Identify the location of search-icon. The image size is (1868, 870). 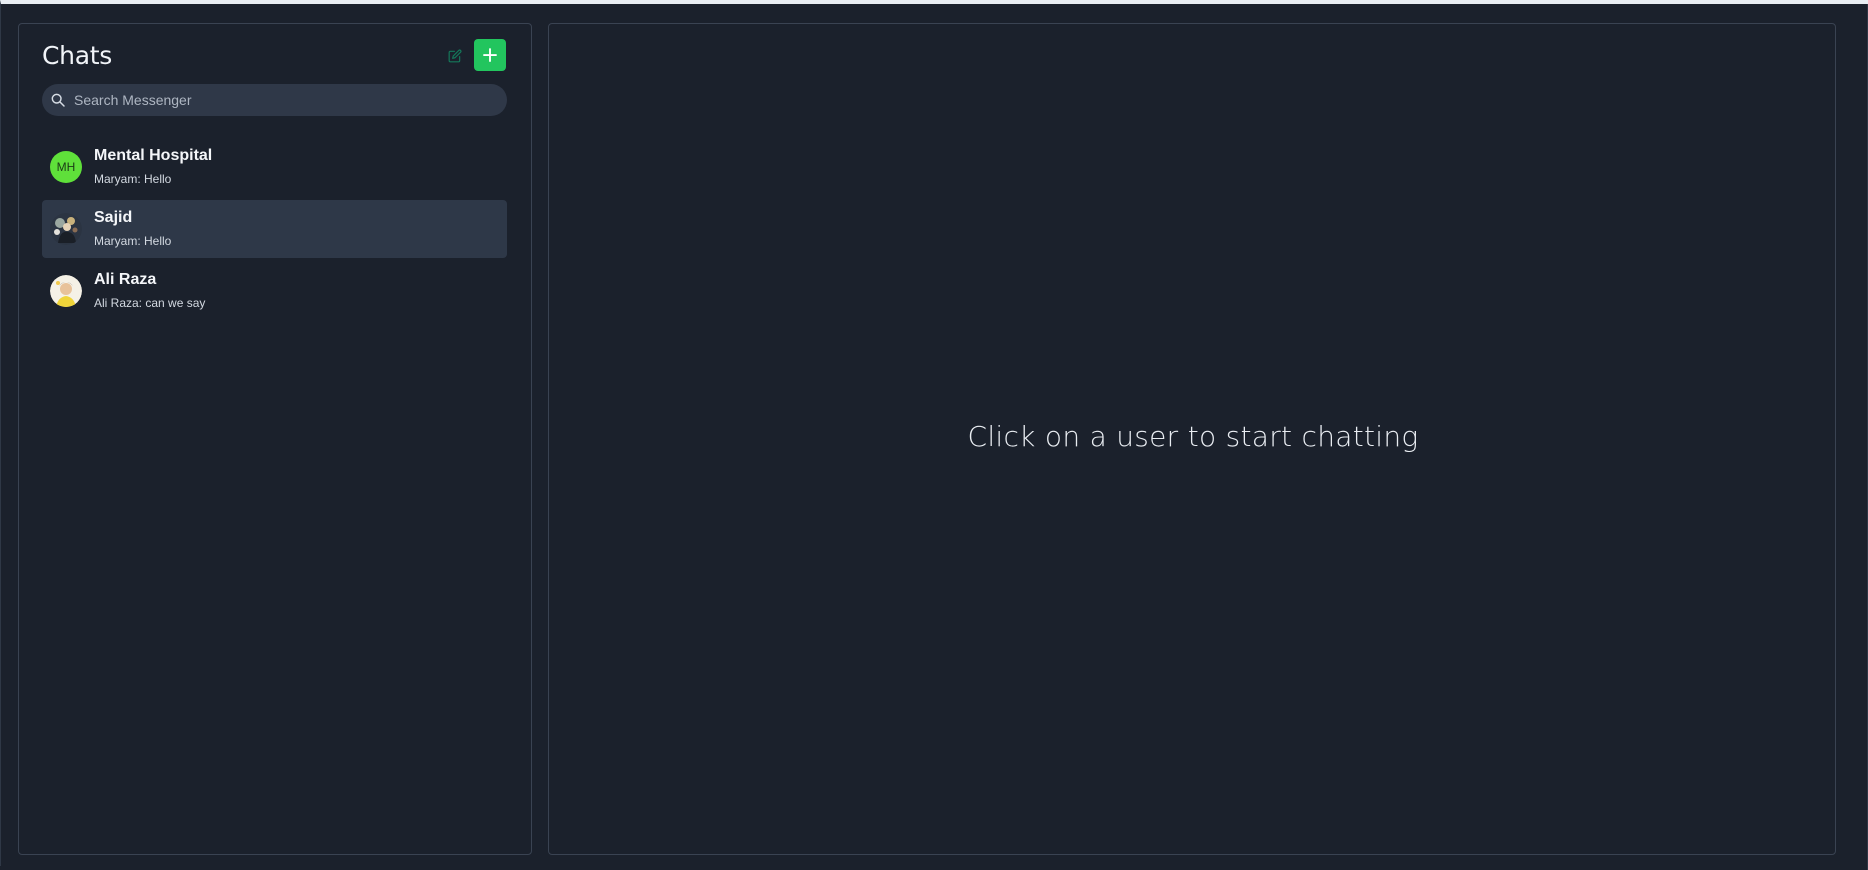
(58, 100).